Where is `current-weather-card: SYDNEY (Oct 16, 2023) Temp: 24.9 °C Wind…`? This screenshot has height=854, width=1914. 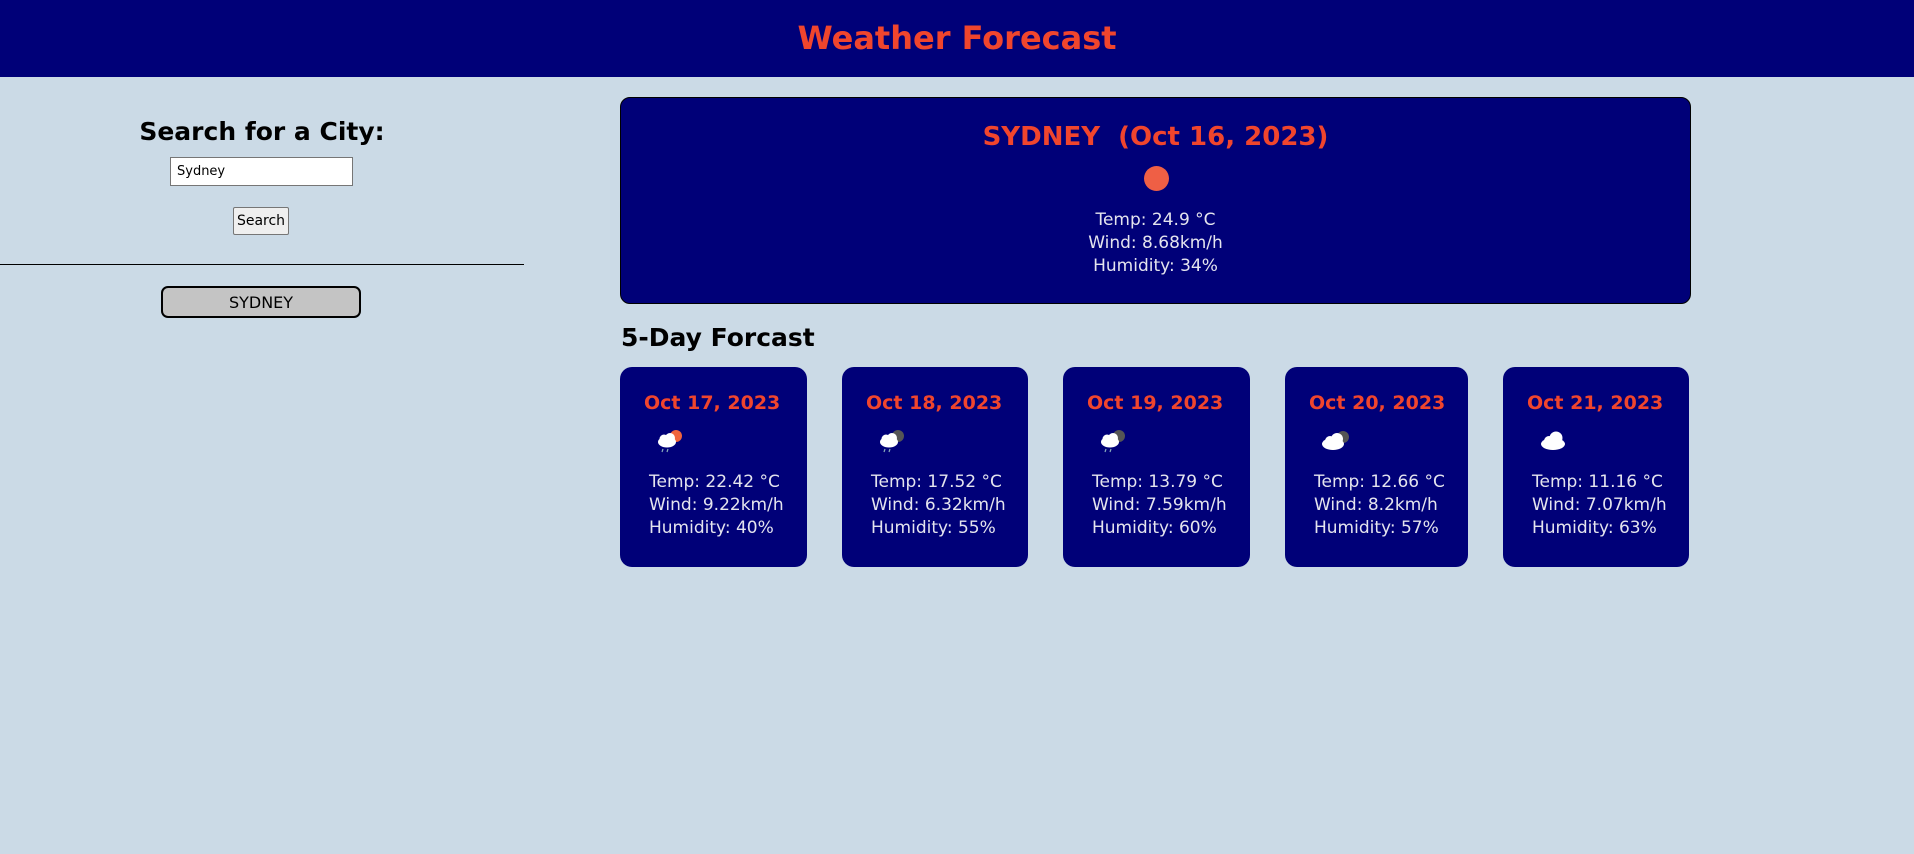
current-weather-card: SYDNEY (Oct 16, 2023) Temp: 24.9 °C Wind… is located at coordinates (1155, 200).